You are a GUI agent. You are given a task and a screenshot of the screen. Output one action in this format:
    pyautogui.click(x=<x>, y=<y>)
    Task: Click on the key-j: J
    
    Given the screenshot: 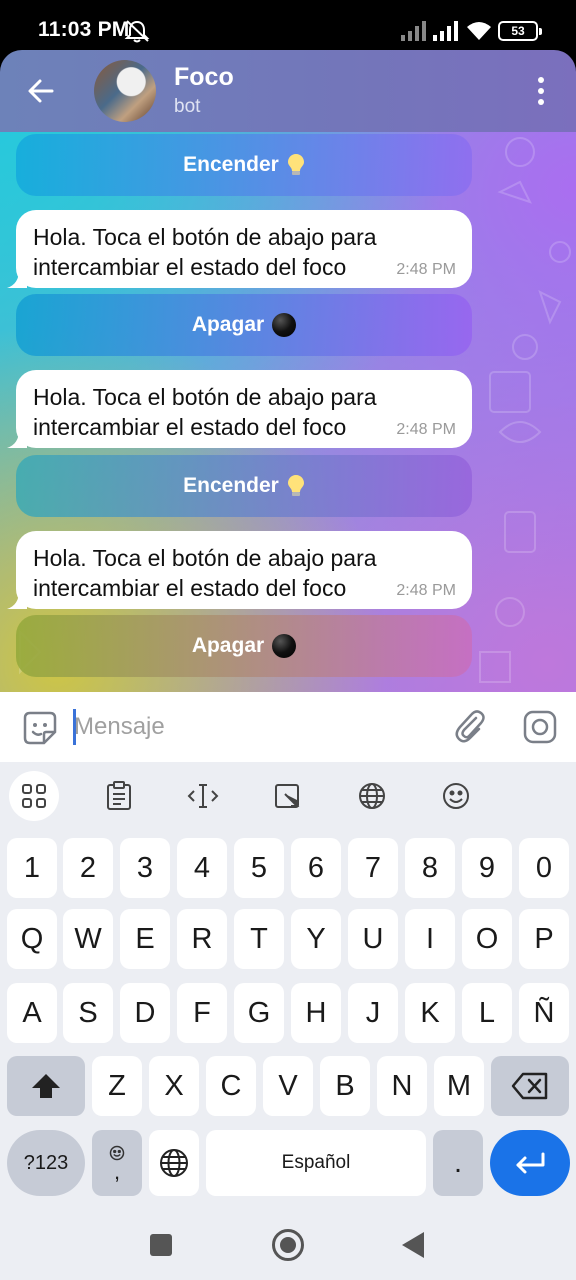 What is the action you would take?
    pyautogui.click(x=373, y=1013)
    